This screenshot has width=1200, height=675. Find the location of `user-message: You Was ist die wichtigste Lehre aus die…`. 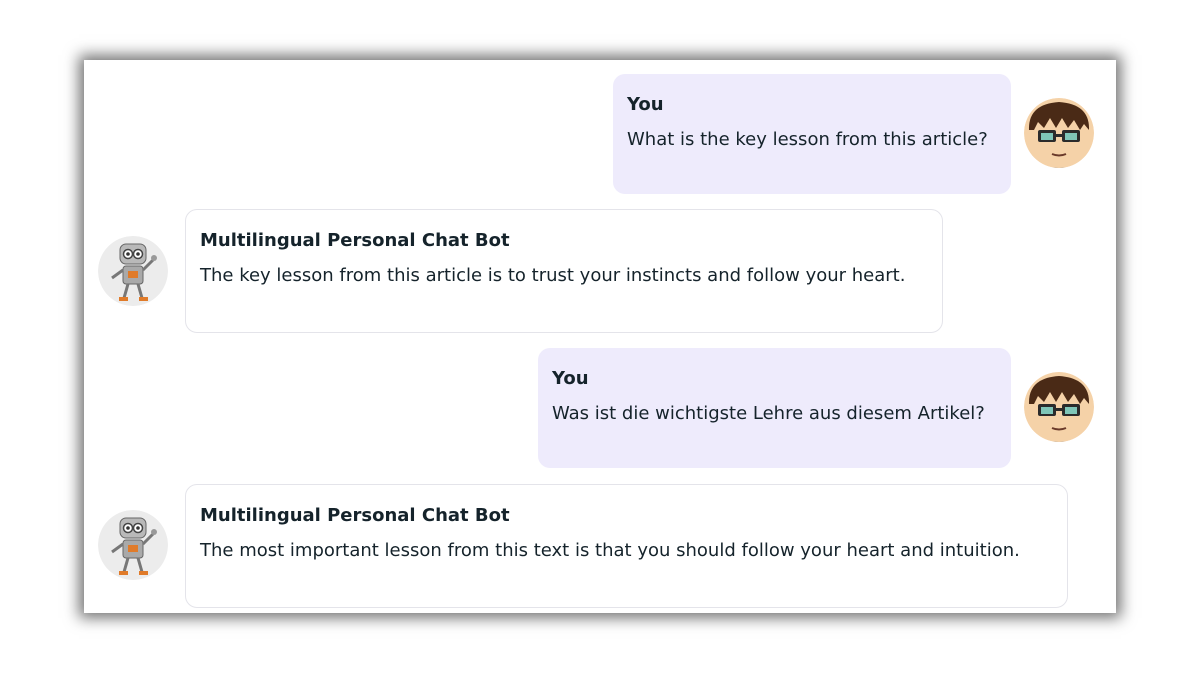

user-message: You Was ist die wichtigste Lehre aus die… is located at coordinates (774, 408).